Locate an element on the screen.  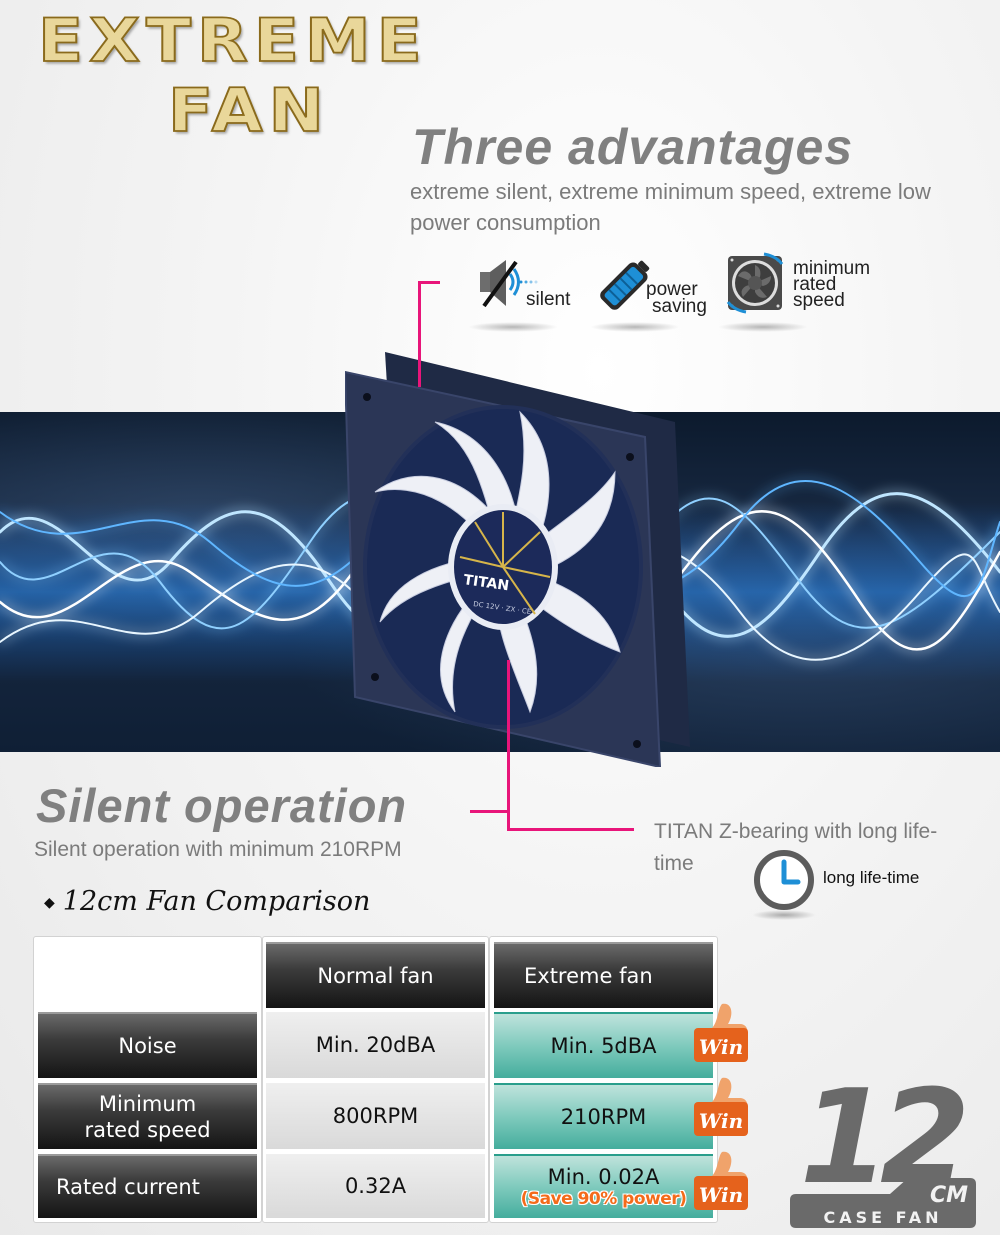
comparison-title: ◆ 12cm Fan Comparison is located at coordinates (207, 901).